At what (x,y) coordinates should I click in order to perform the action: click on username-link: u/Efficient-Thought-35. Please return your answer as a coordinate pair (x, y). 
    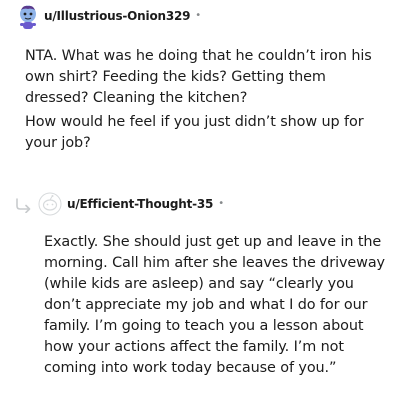
    Looking at the image, I should click on (140, 204).